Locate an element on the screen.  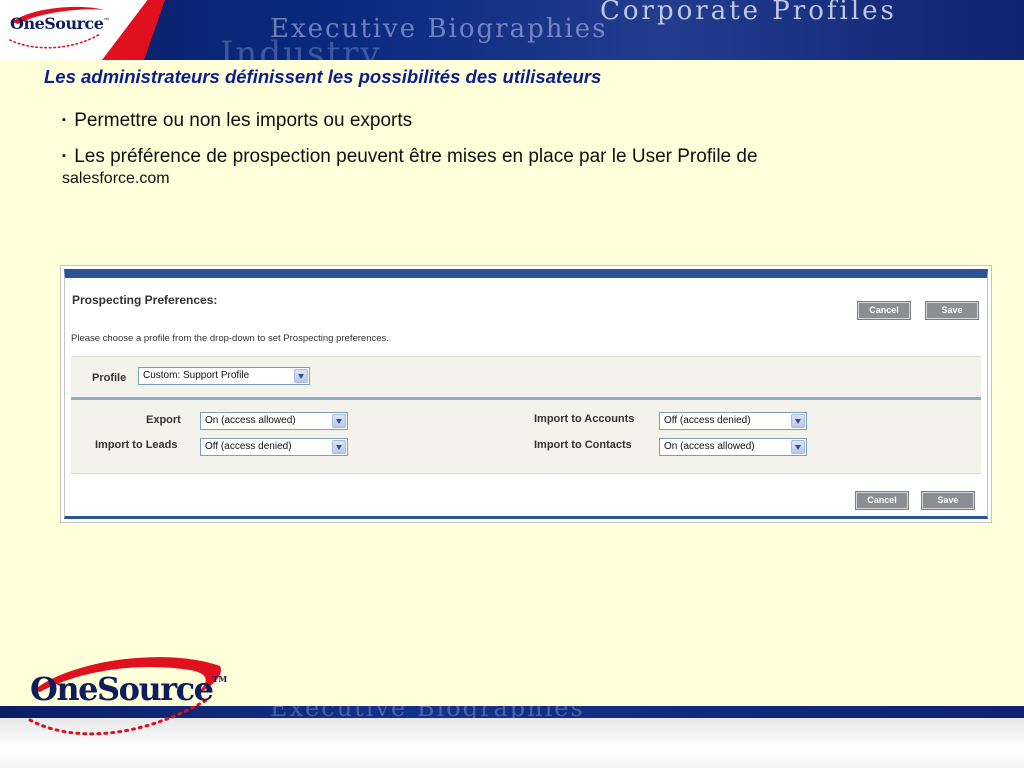
bullet-text-tail: salesforce.com is located at coordinates (116, 178).